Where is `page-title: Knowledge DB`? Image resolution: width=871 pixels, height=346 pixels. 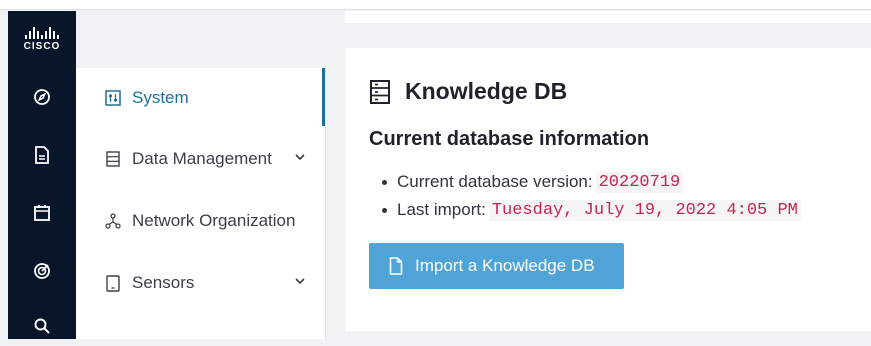 page-title: Knowledge DB is located at coordinates (486, 91).